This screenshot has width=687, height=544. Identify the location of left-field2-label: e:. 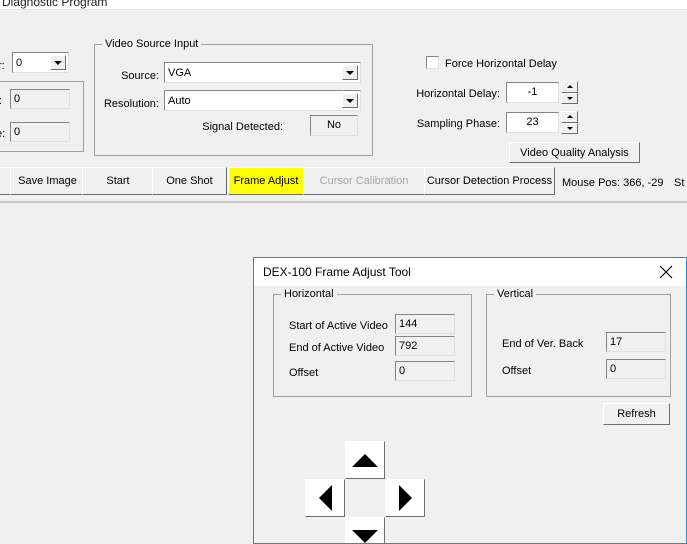
(3, 134).